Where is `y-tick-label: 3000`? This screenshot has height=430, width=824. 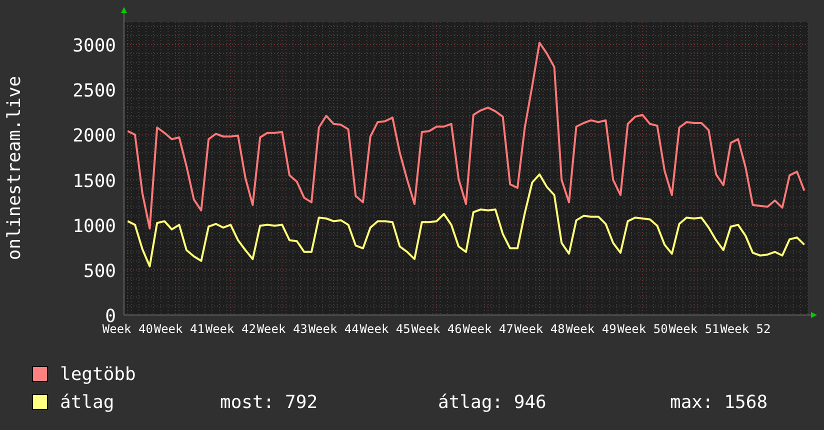 y-tick-label: 3000 is located at coordinates (94, 46).